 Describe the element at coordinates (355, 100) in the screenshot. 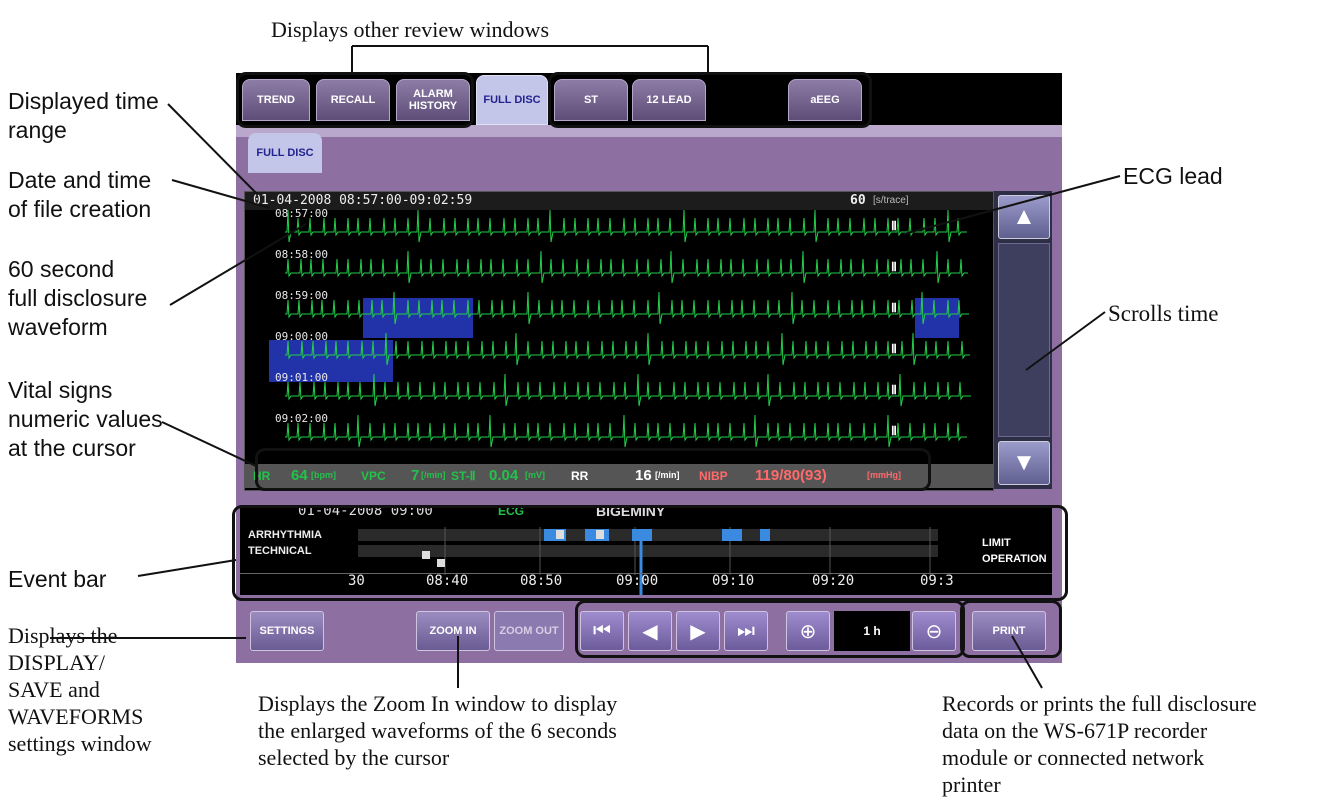

I see `outline-review-tabs-left` at that location.